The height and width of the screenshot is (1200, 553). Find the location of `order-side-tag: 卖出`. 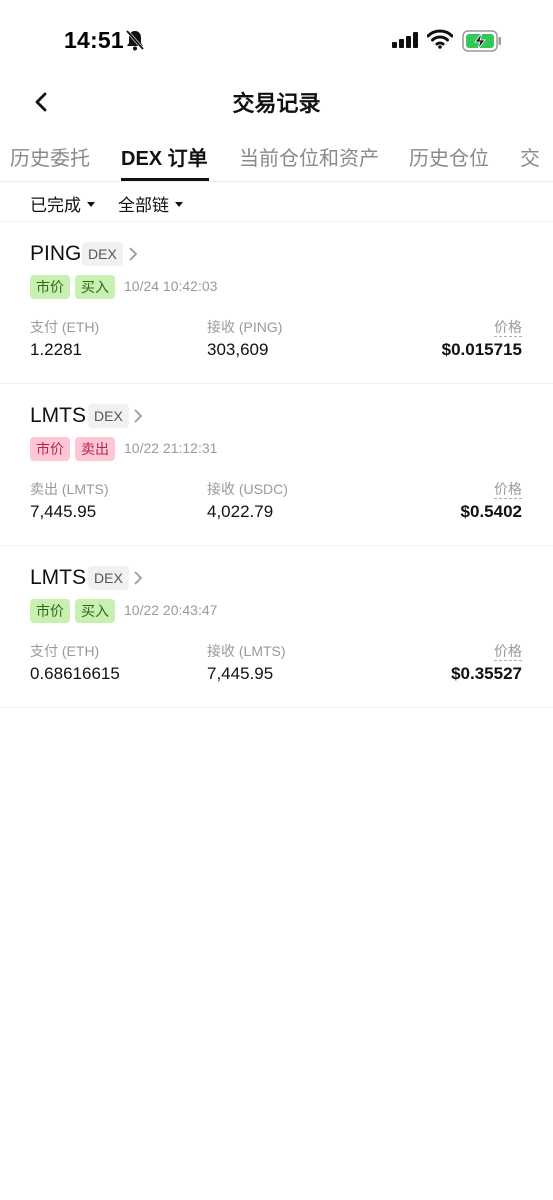

order-side-tag: 卖出 is located at coordinates (95, 449).